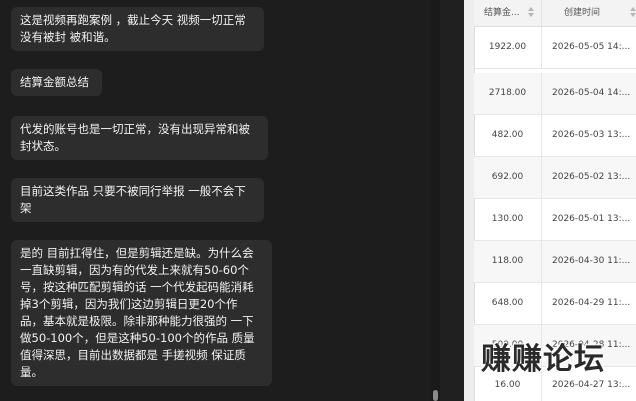 The image size is (636, 401). What do you see at coordinates (508, 219) in the screenshot?
I see `amount-cell: 130.00` at bounding box center [508, 219].